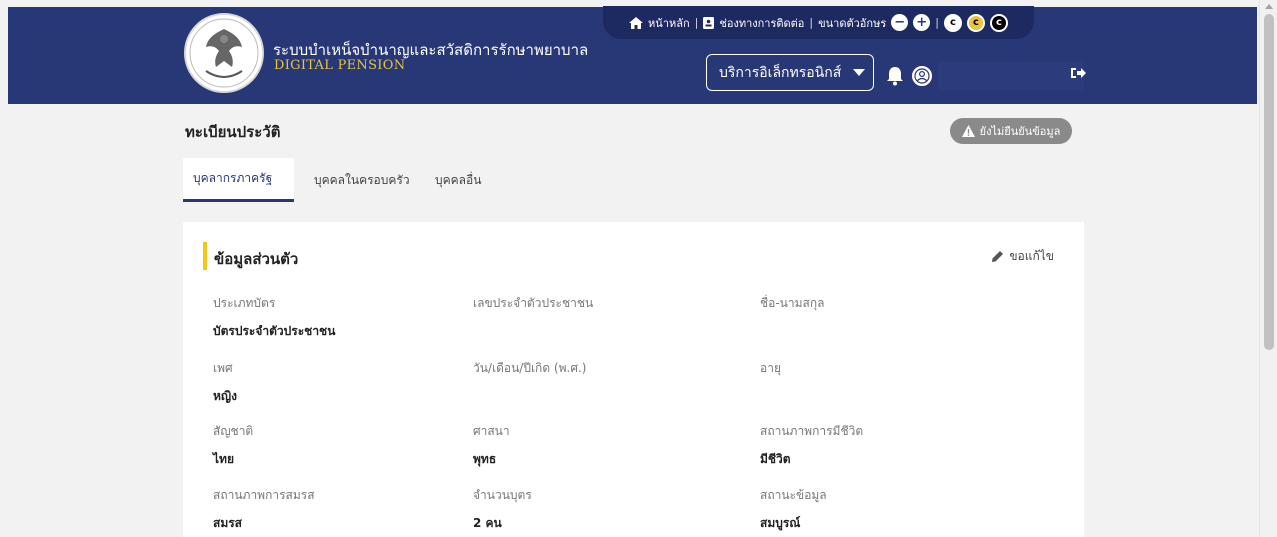 The width and height of the screenshot is (1277, 537). What do you see at coordinates (343, 445) in the screenshot?
I see `field-nationality: สัญชาติ ไทย` at bounding box center [343, 445].